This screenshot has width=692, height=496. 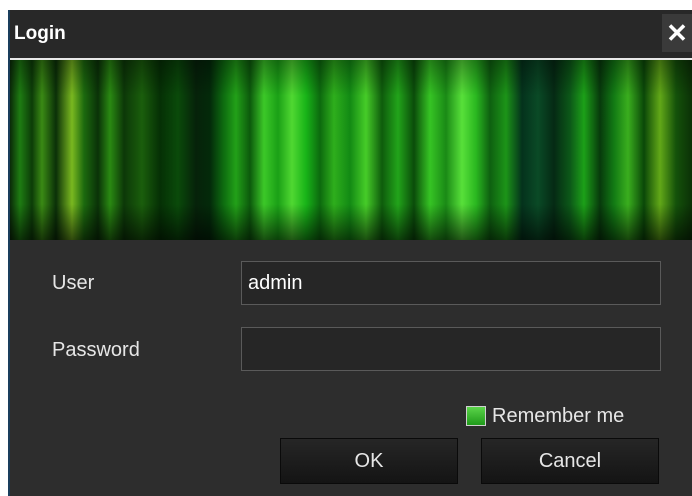 What do you see at coordinates (570, 461) in the screenshot?
I see `cancel-button: Cancel` at bounding box center [570, 461].